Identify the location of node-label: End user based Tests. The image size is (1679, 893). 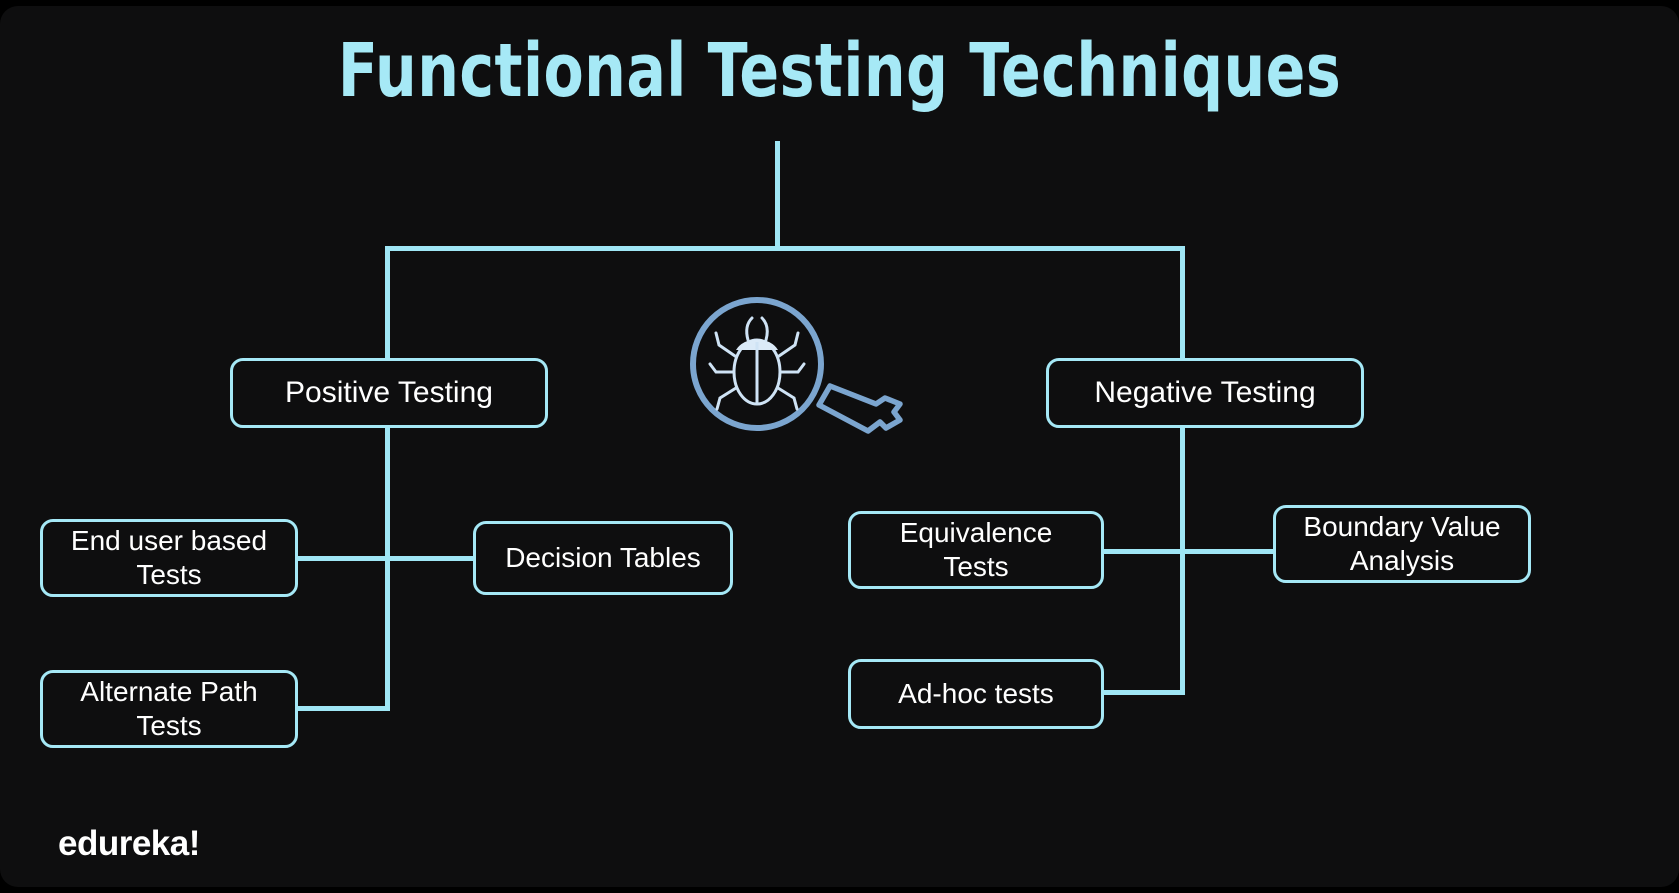
(169, 558).